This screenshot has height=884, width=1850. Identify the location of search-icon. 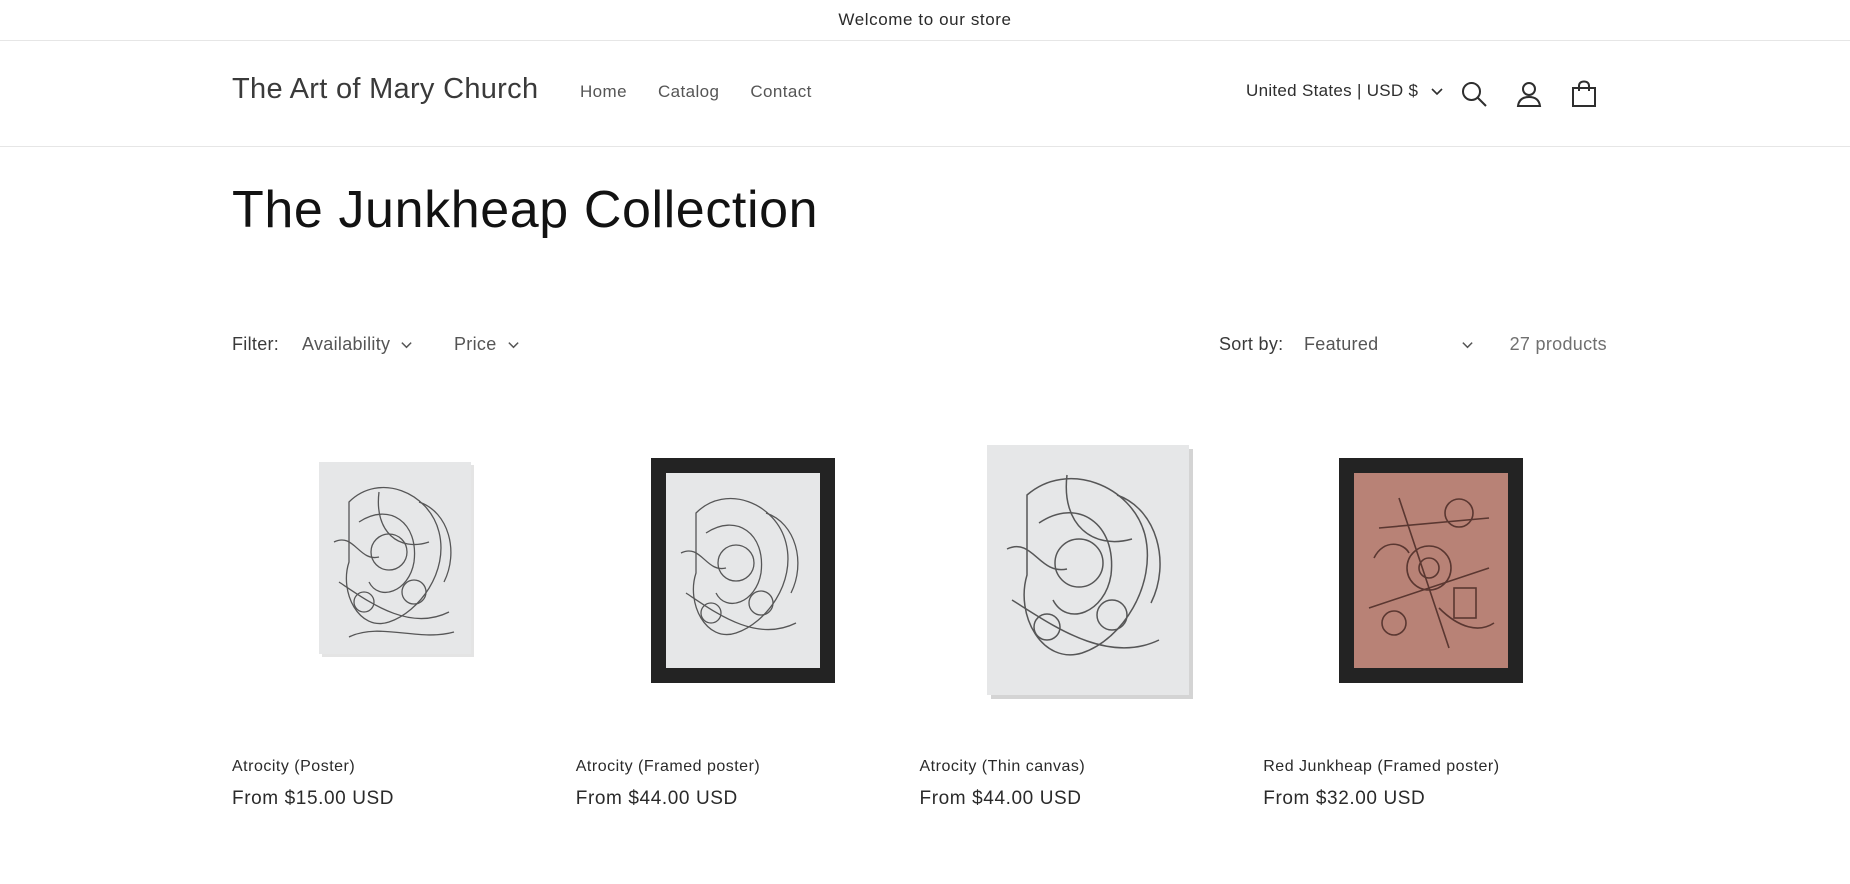
(1474, 94).